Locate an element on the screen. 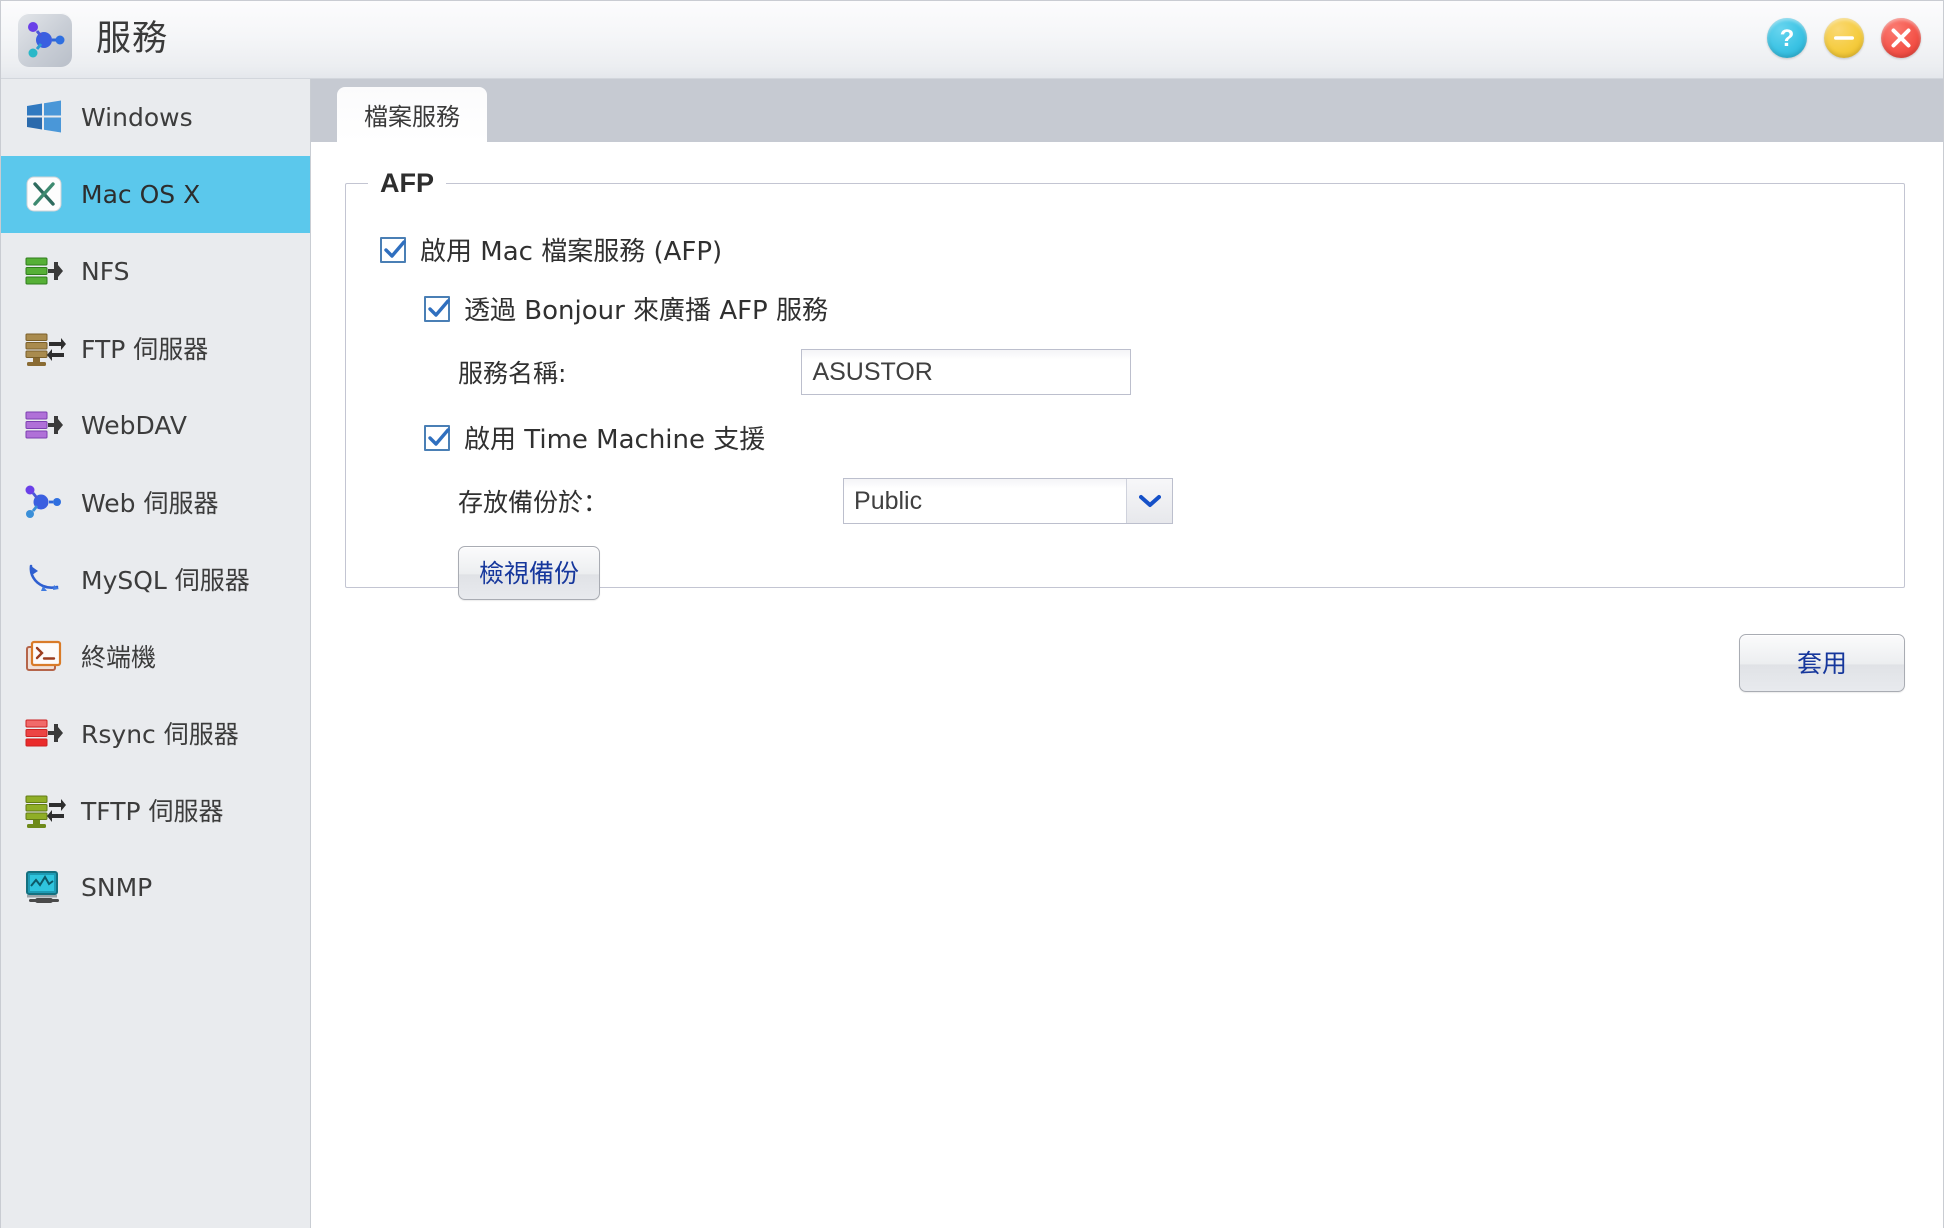 This screenshot has height=1228, width=1944. service-name-label: 服務名稱: is located at coordinates (512, 373).